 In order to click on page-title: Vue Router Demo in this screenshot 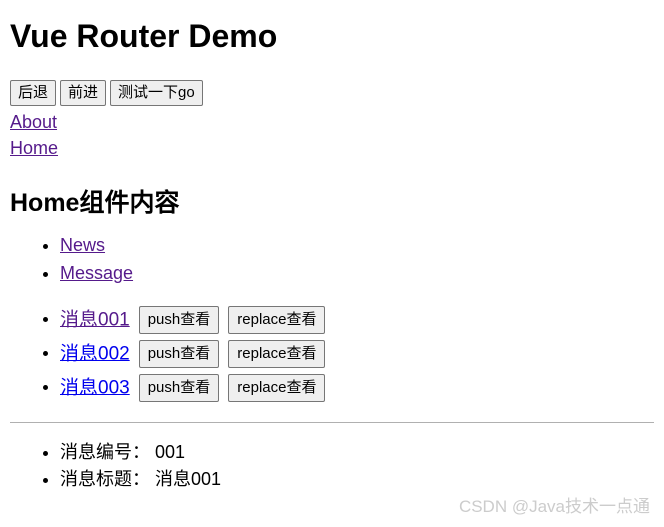, I will do `click(144, 36)`.